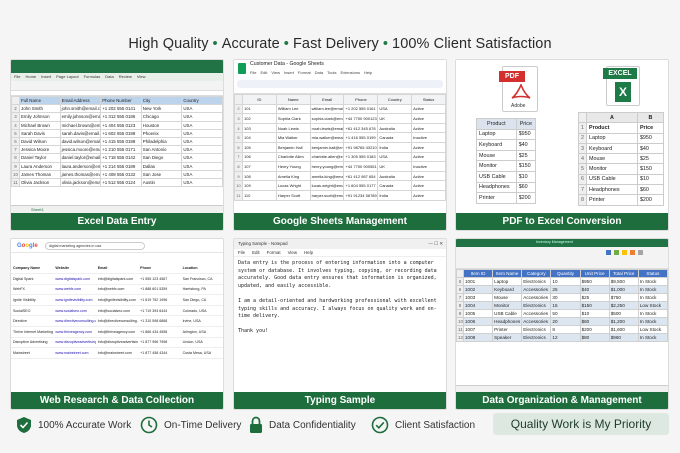  What do you see at coordinates (117, 300) in the screenshot?
I see `table-cell: info@ignitevisibility.com` at bounding box center [117, 300].